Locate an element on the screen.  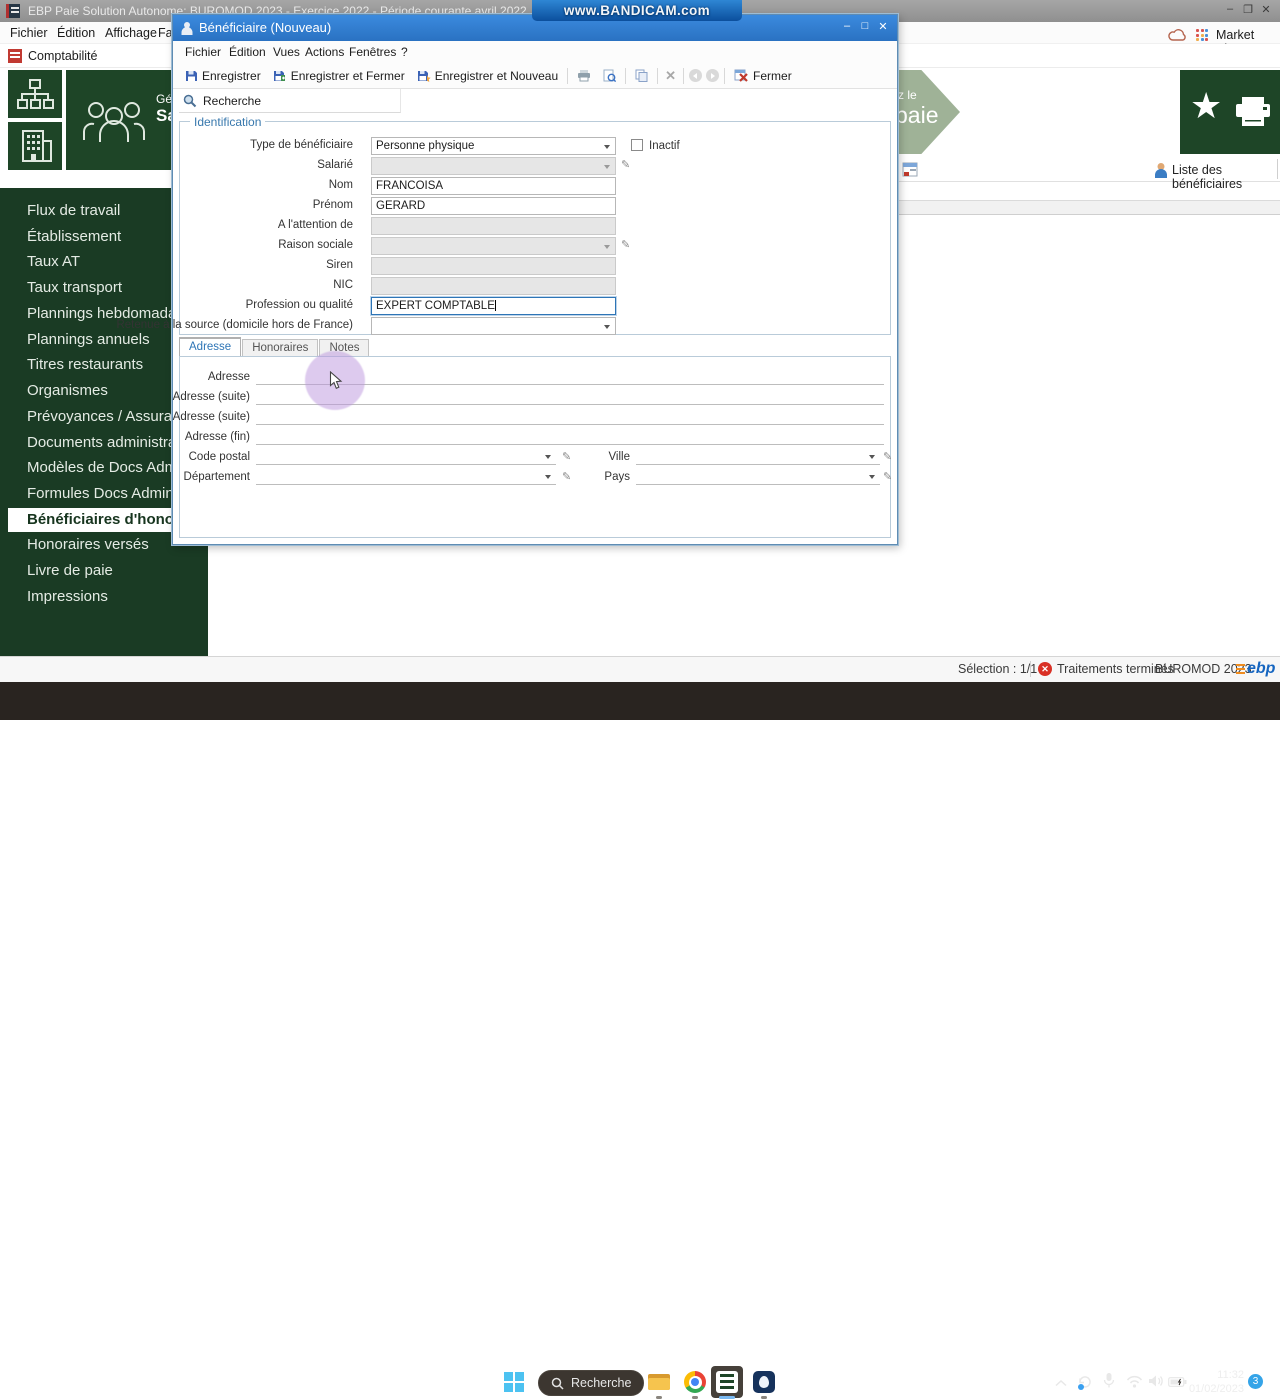
pays-select is located at coordinates (758, 477).